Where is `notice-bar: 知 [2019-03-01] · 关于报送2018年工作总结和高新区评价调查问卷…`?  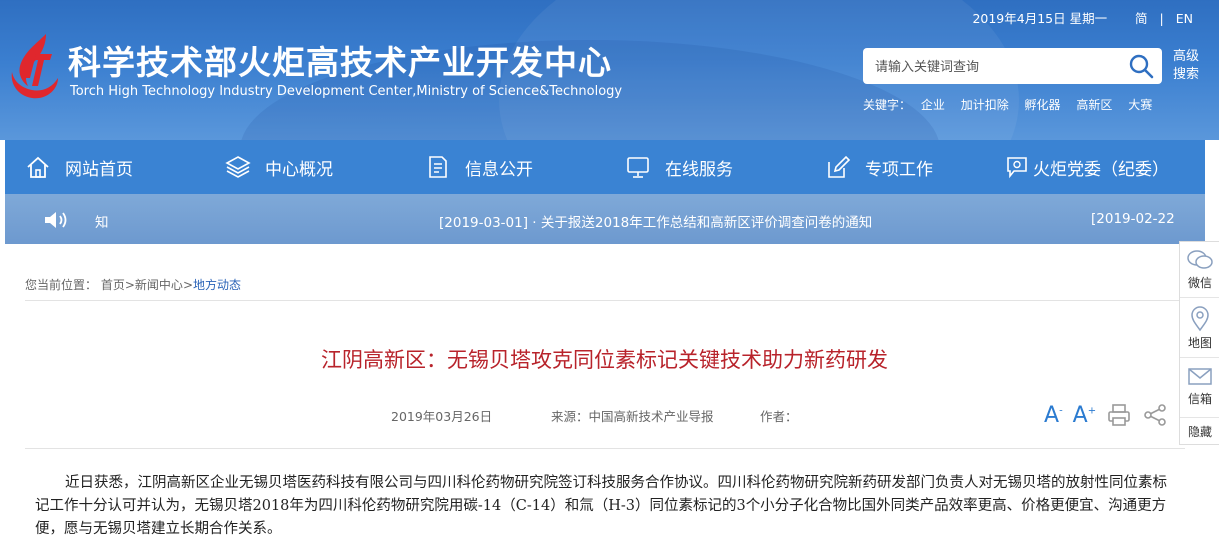
notice-bar: 知 [2019-03-01] · 关于报送2018年工作总结和高新区评价调查问卷… is located at coordinates (605, 219).